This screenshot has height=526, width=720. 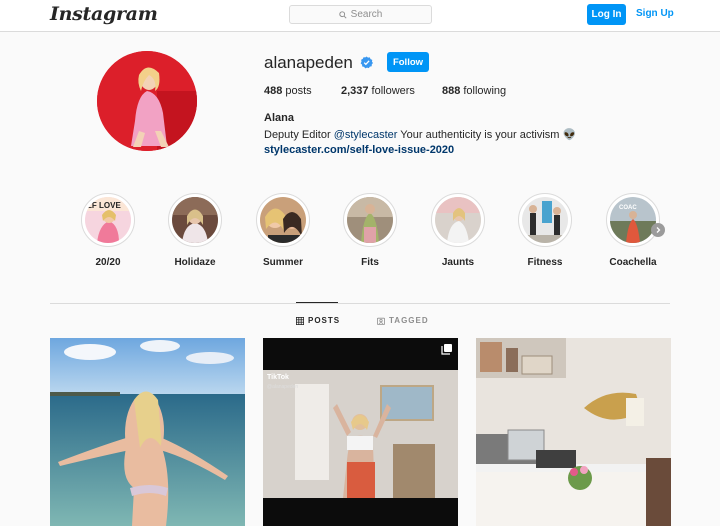 I want to click on instagram-logo: Instagram, so click(x=104, y=14).